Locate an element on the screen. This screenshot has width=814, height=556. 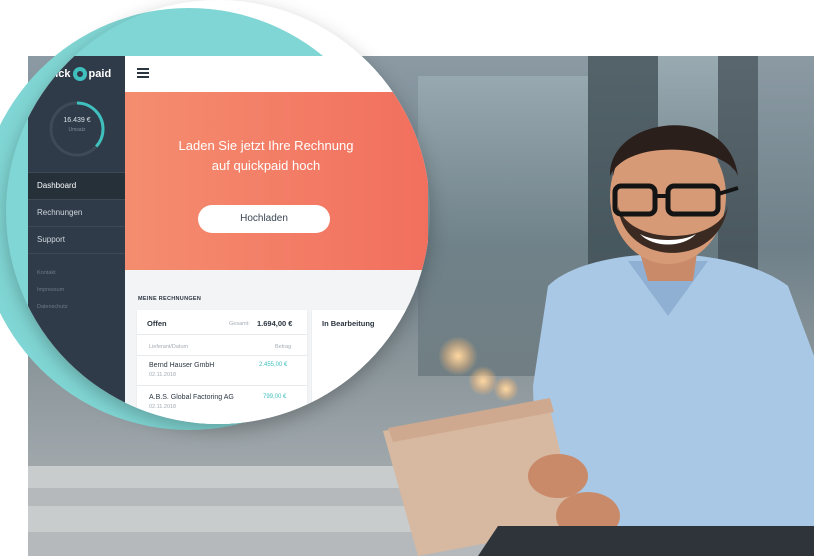
column-header-supplier: Lieferant/Datum is located at coordinates (169, 347).